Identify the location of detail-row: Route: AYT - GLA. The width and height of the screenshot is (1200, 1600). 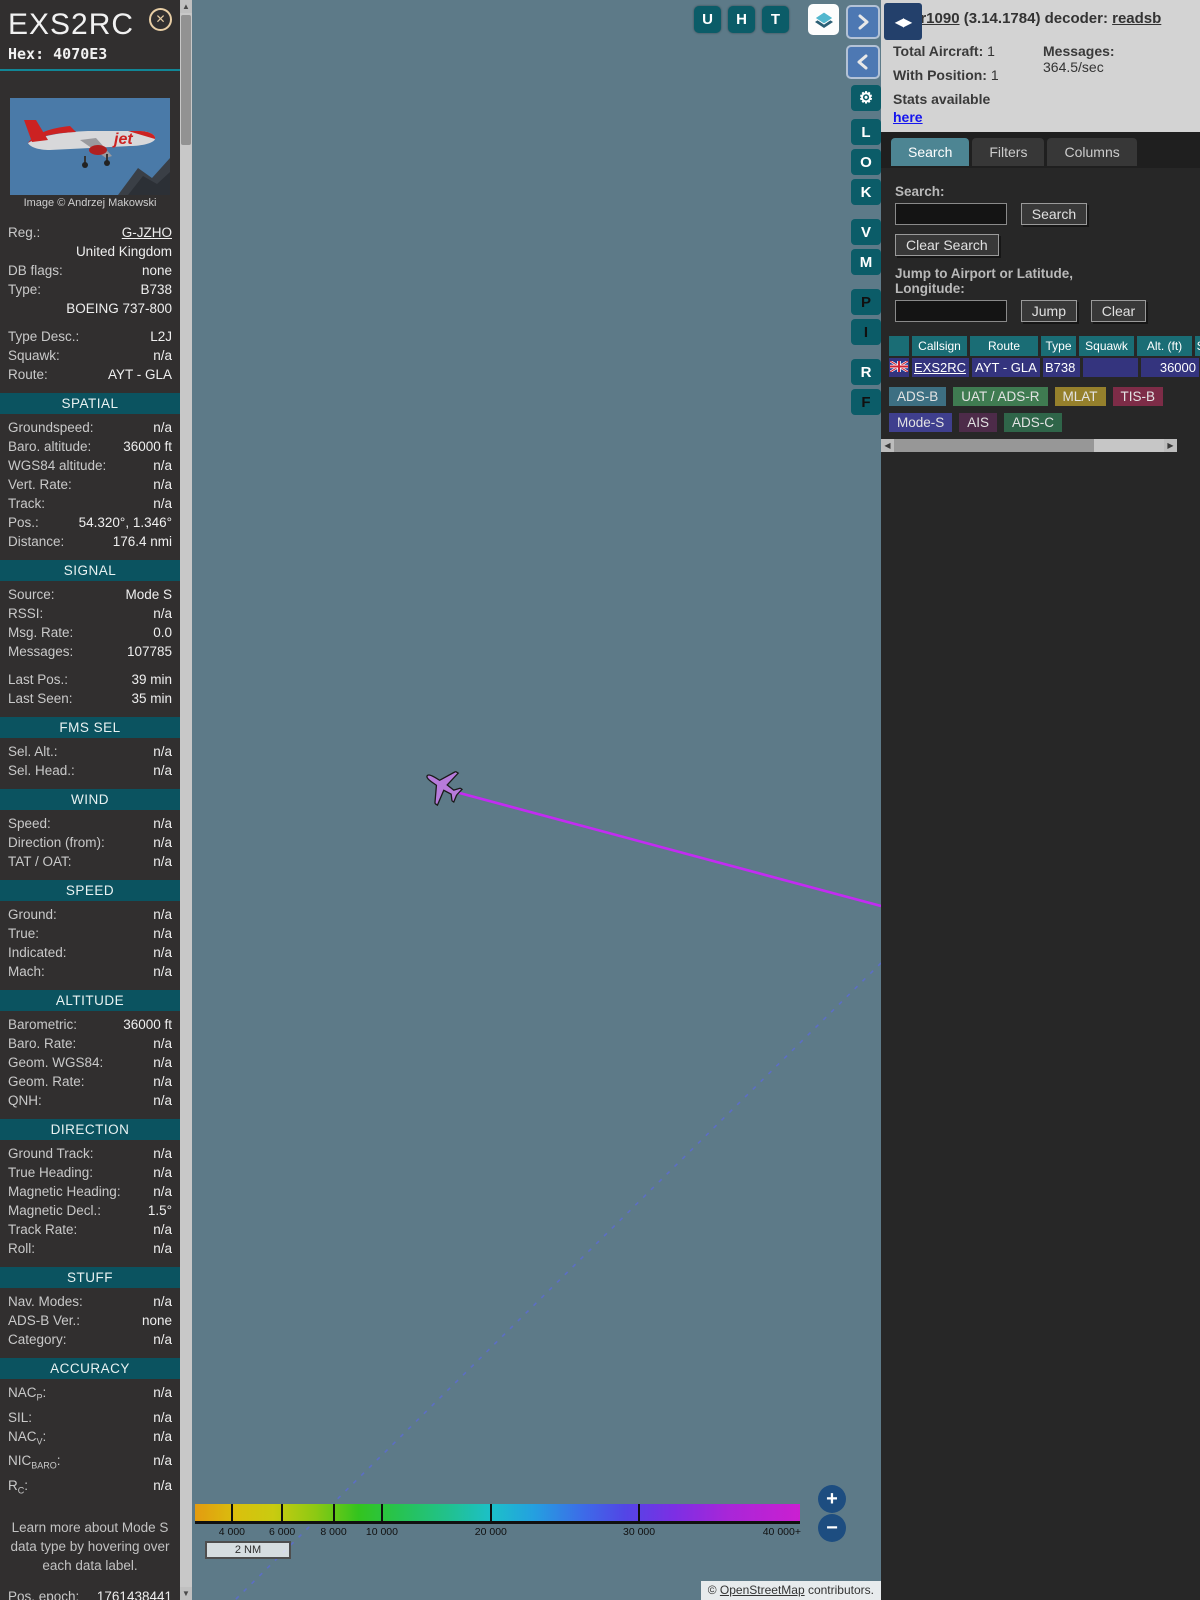
(90, 374).